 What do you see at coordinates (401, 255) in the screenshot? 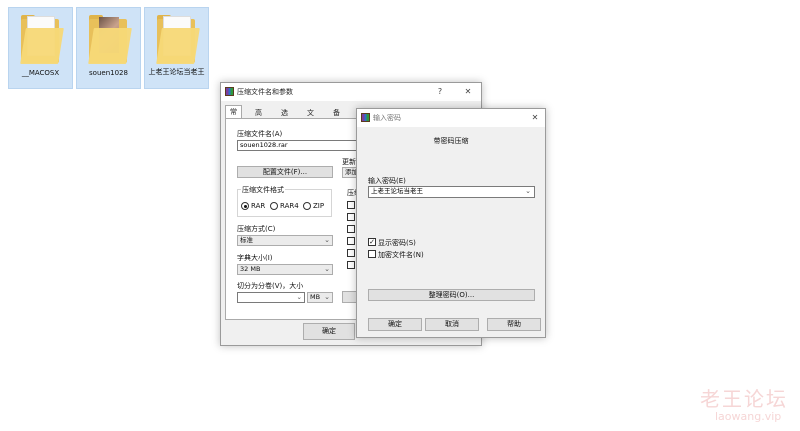
I see `encrypt-names-label: 加密文件名(N)` at bounding box center [401, 255].